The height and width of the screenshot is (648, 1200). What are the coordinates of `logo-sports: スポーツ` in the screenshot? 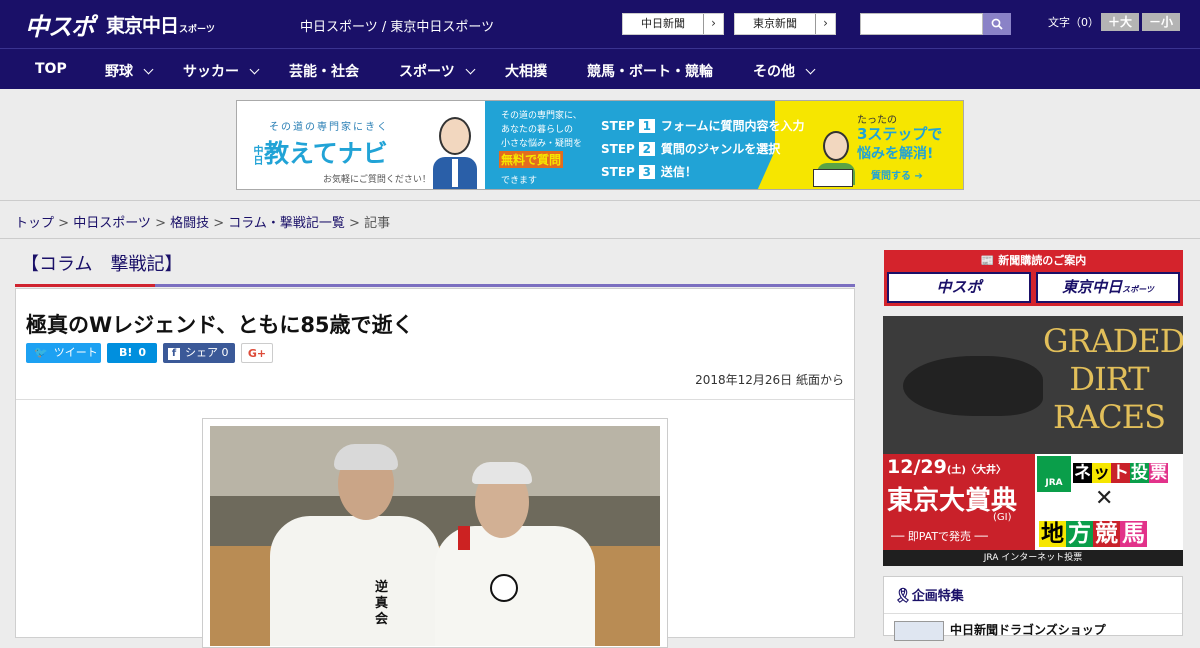 It's located at (197, 29).